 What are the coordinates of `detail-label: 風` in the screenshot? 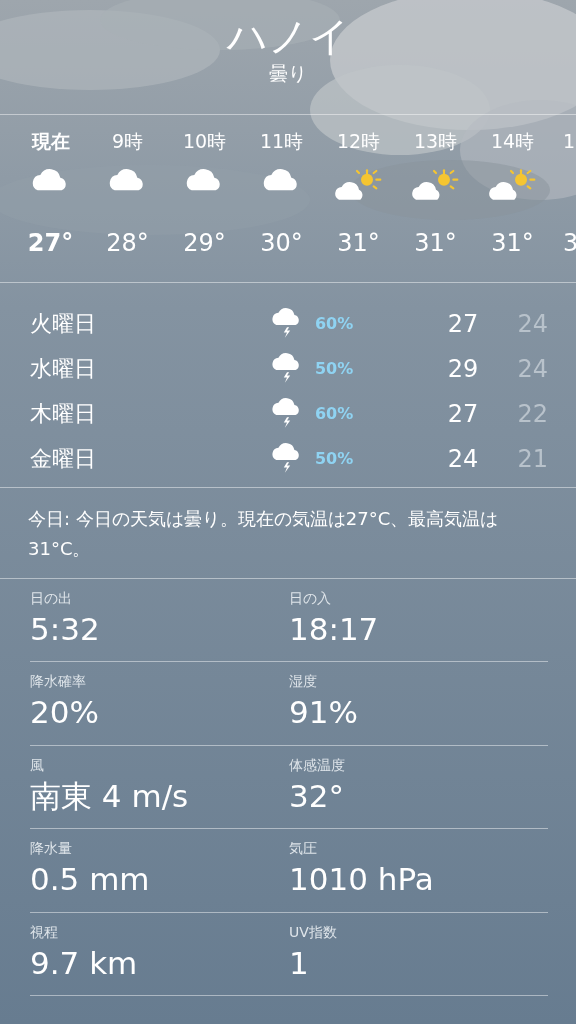 It's located at (37, 764).